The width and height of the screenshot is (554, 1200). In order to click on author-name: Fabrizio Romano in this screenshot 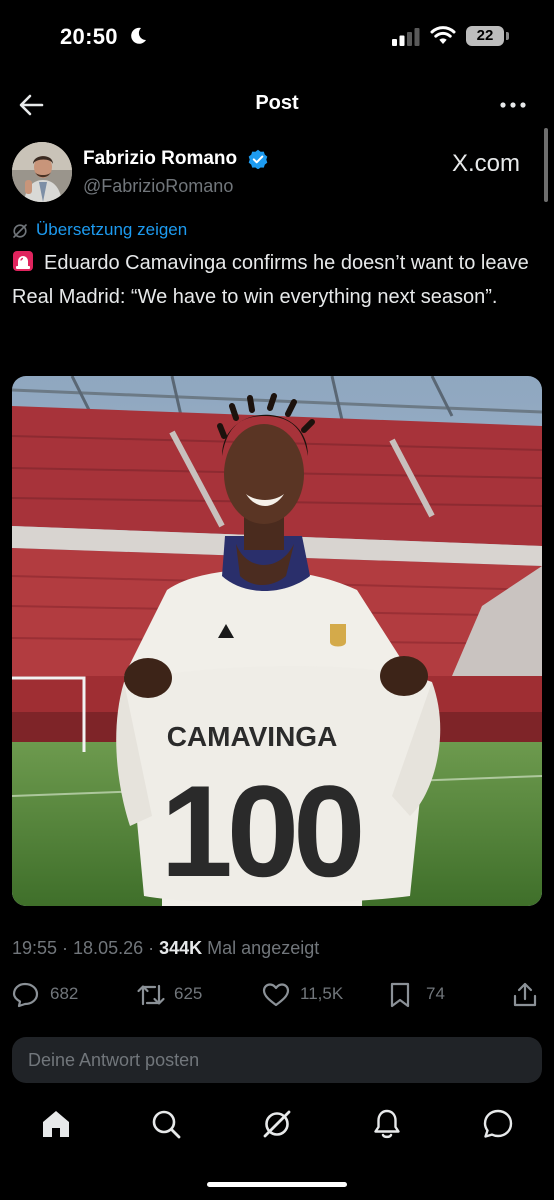, I will do `click(160, 159)`.